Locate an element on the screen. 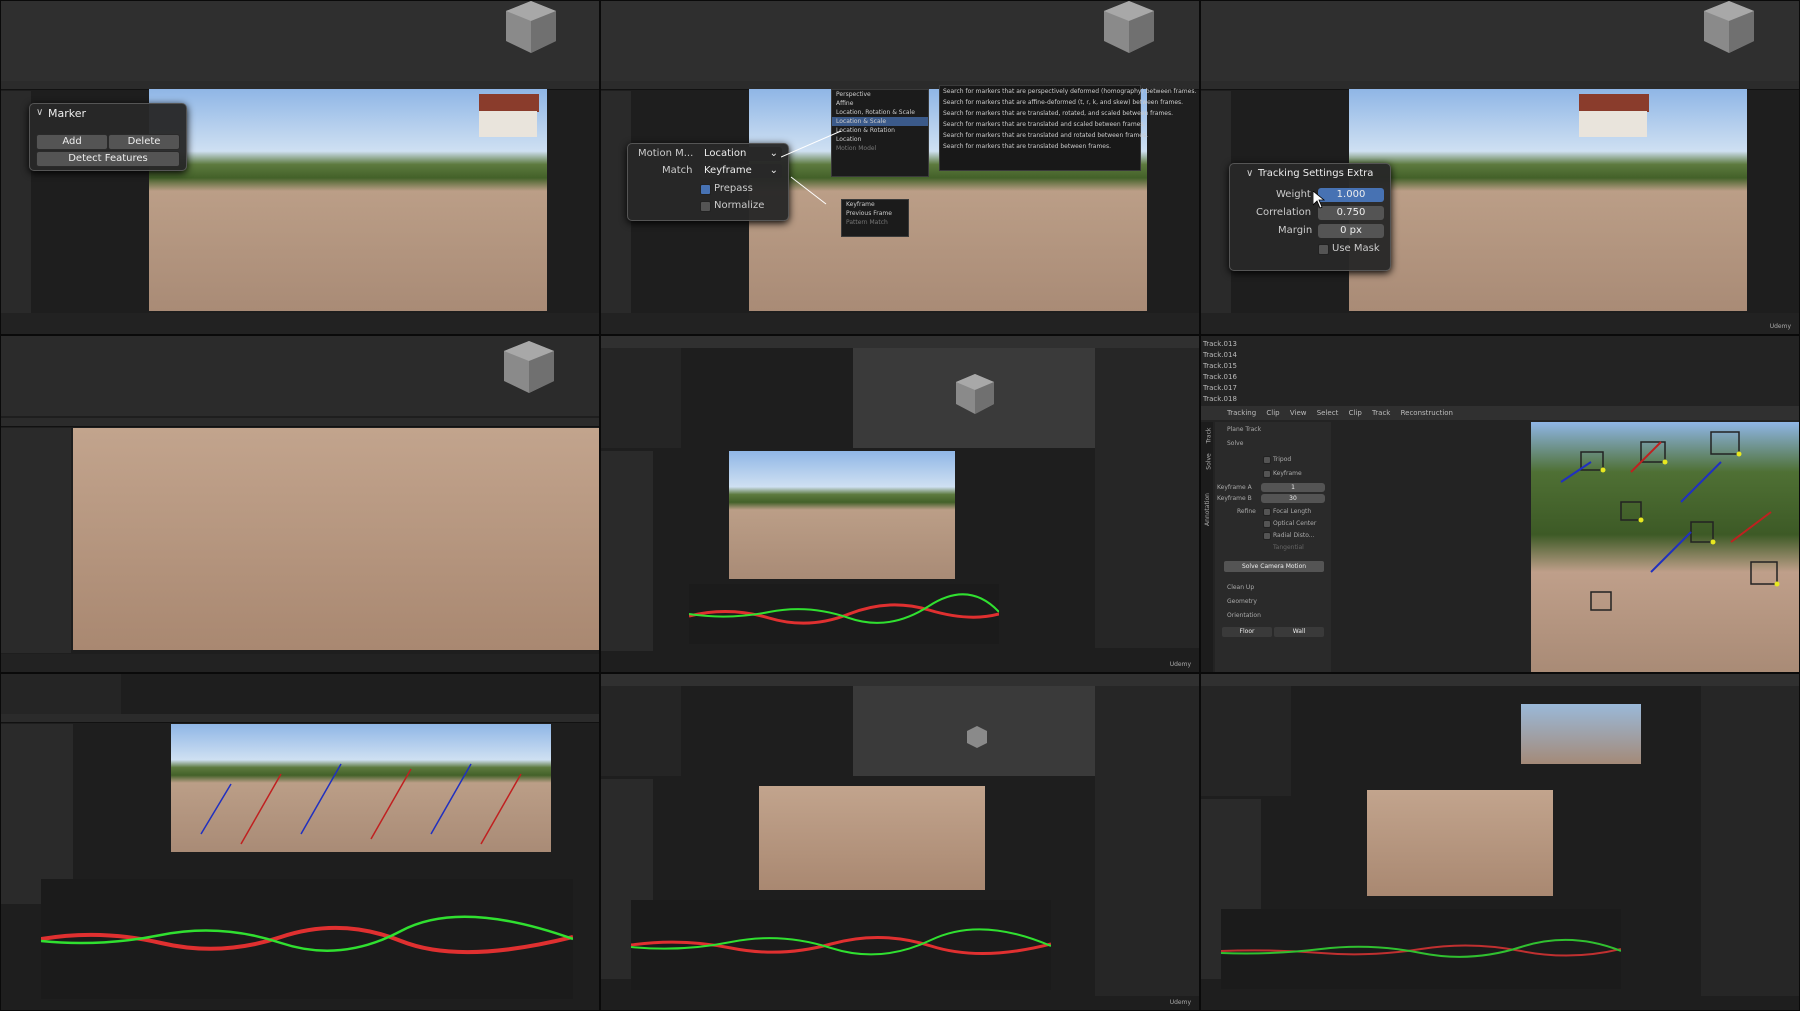  panel-title: Tracking Settings Extra is located at coordinates (1316, 173).